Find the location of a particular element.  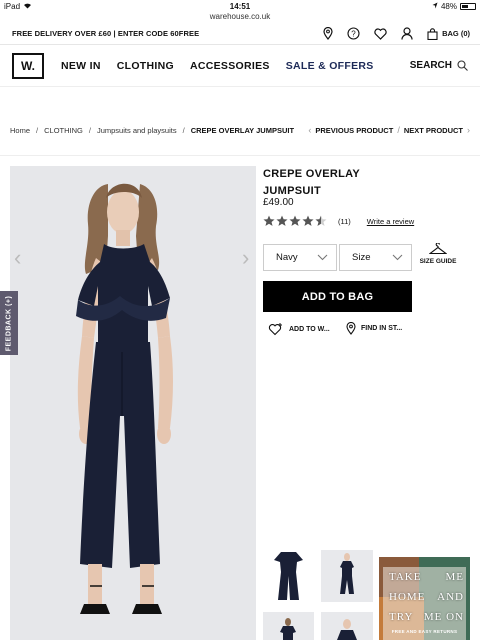

promo-line: HOME AND is located at coordinates (426, 597).